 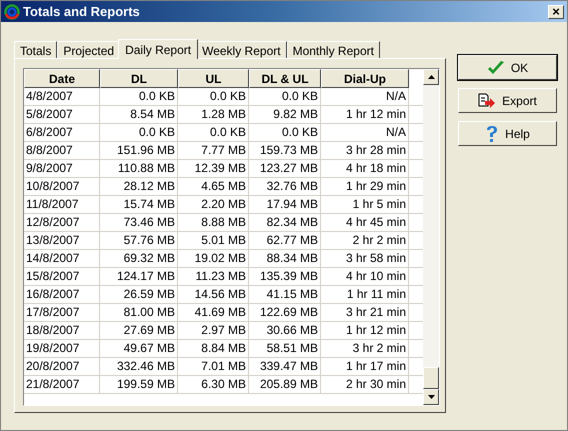 What do you see at coordinates (62, 258) in the screenshot?
I see `table-cell: 14/8/2007` at bounding box center [62, 258].